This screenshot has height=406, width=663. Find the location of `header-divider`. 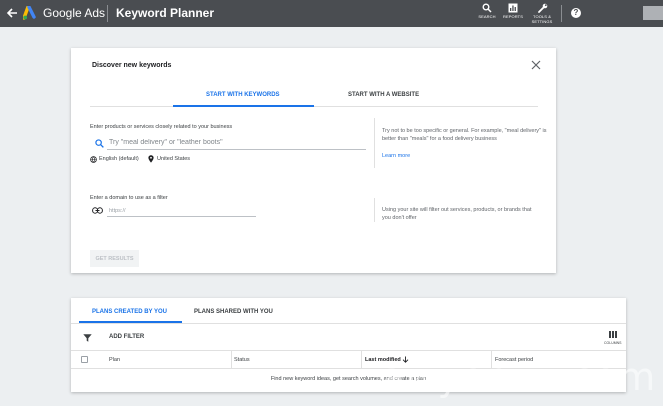

header-divider is located at coordinates (107, 13).